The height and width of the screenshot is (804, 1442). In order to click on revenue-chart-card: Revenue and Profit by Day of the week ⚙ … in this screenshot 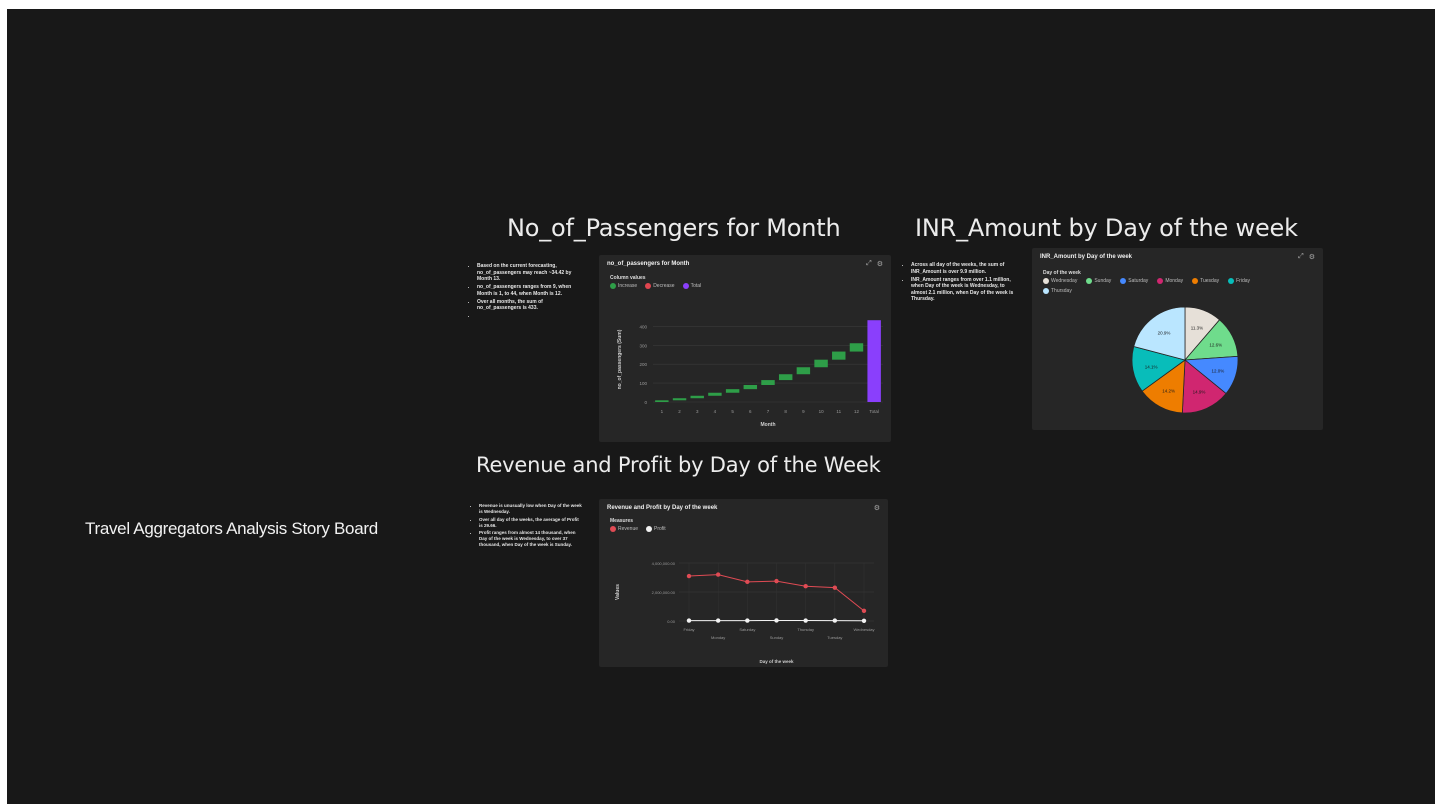, I will do `click(743, 583)`.